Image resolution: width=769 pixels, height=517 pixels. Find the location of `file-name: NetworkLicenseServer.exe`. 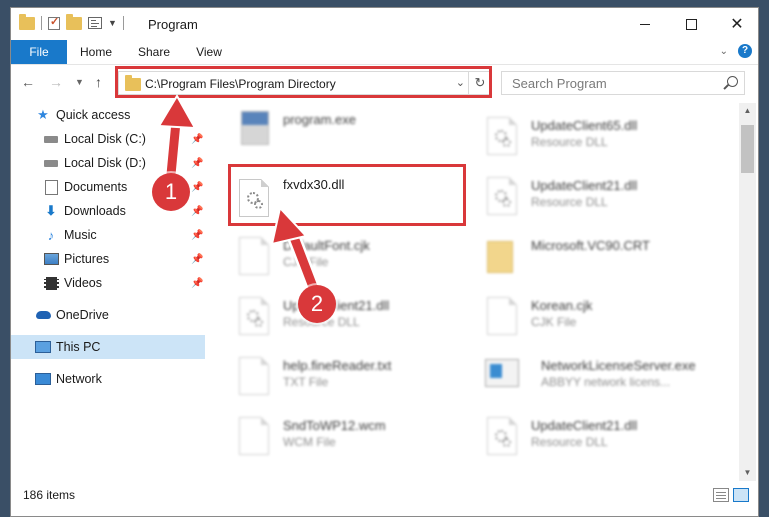

file-name: NetworkLicenseServer.exe is located at coordinates (618, 365).